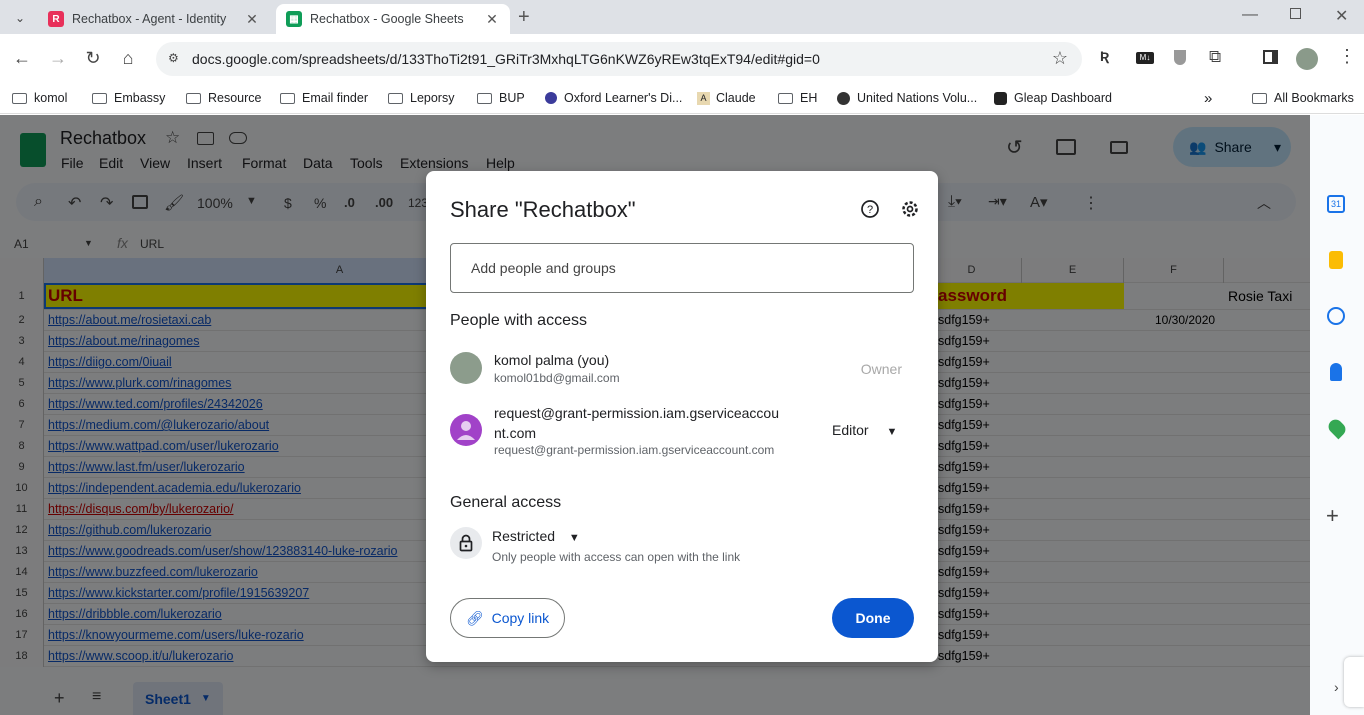  I want to click on bookmark-label: BUP, so click(512, 98).